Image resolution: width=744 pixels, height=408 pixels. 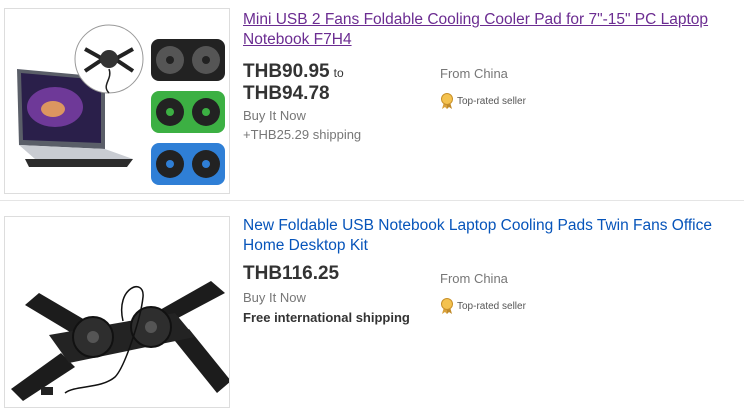 I want to click on laptop-cooler-pad-product-image, so click(x=117, y=101).